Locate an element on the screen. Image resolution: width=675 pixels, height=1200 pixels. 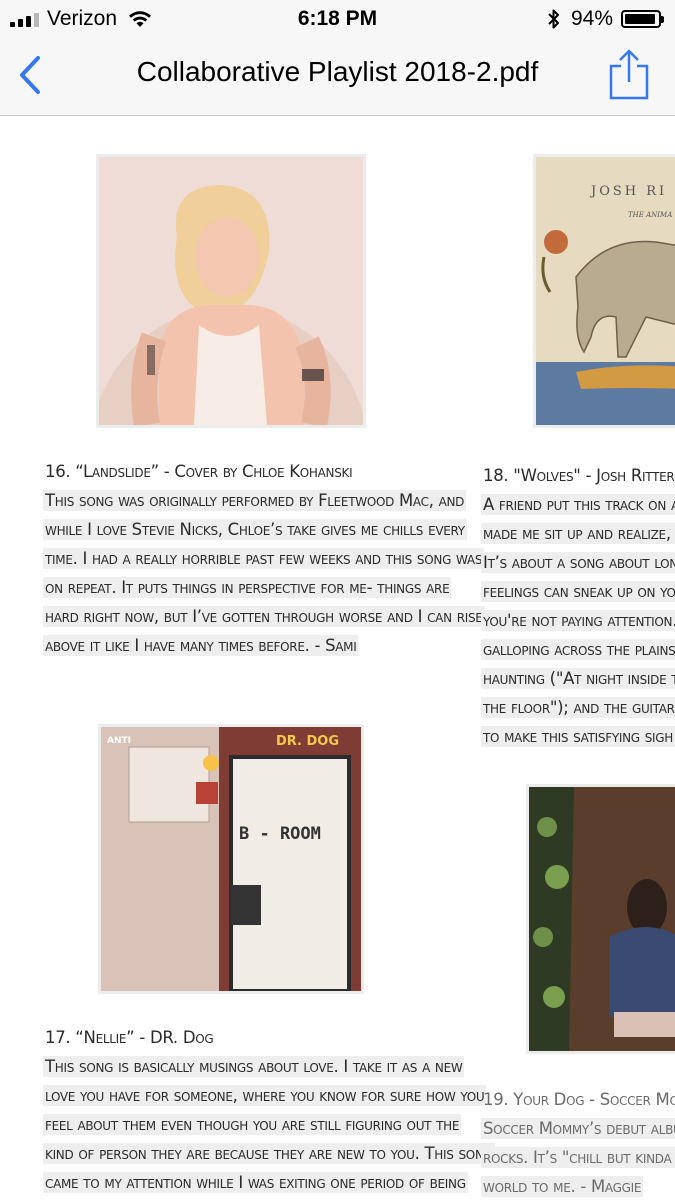
band-text: DR. DOG is located at coordinates (307, 741).